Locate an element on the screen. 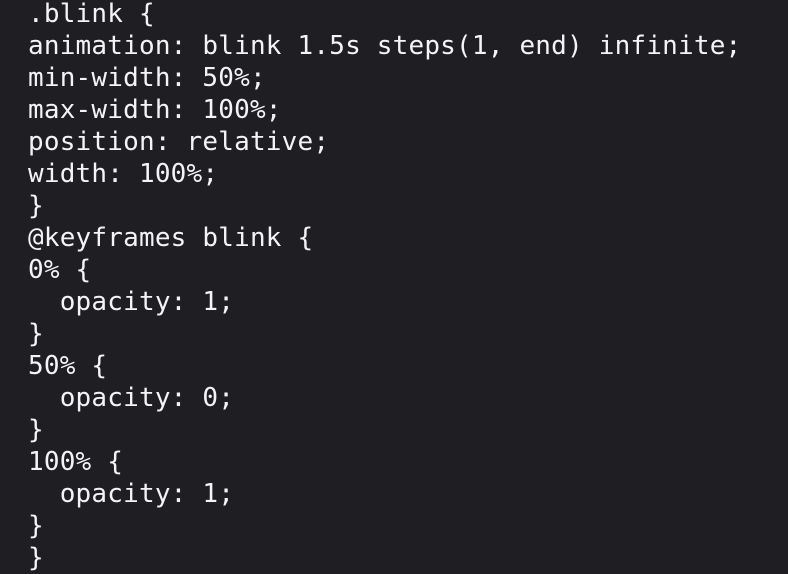 The image size is (788, 574). code-line: min-width: 50%; is located at coordinates (147, 78).